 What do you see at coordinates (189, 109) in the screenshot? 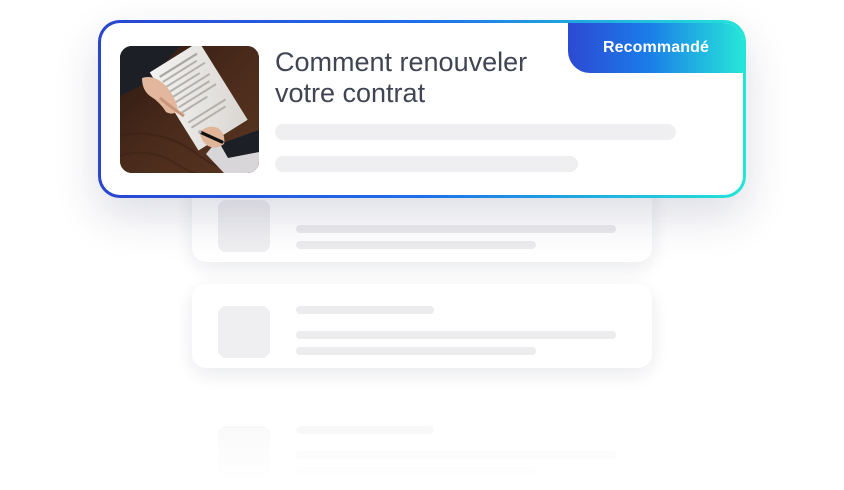
I see `contract-signing-photo` at bounding box center [189, 109].